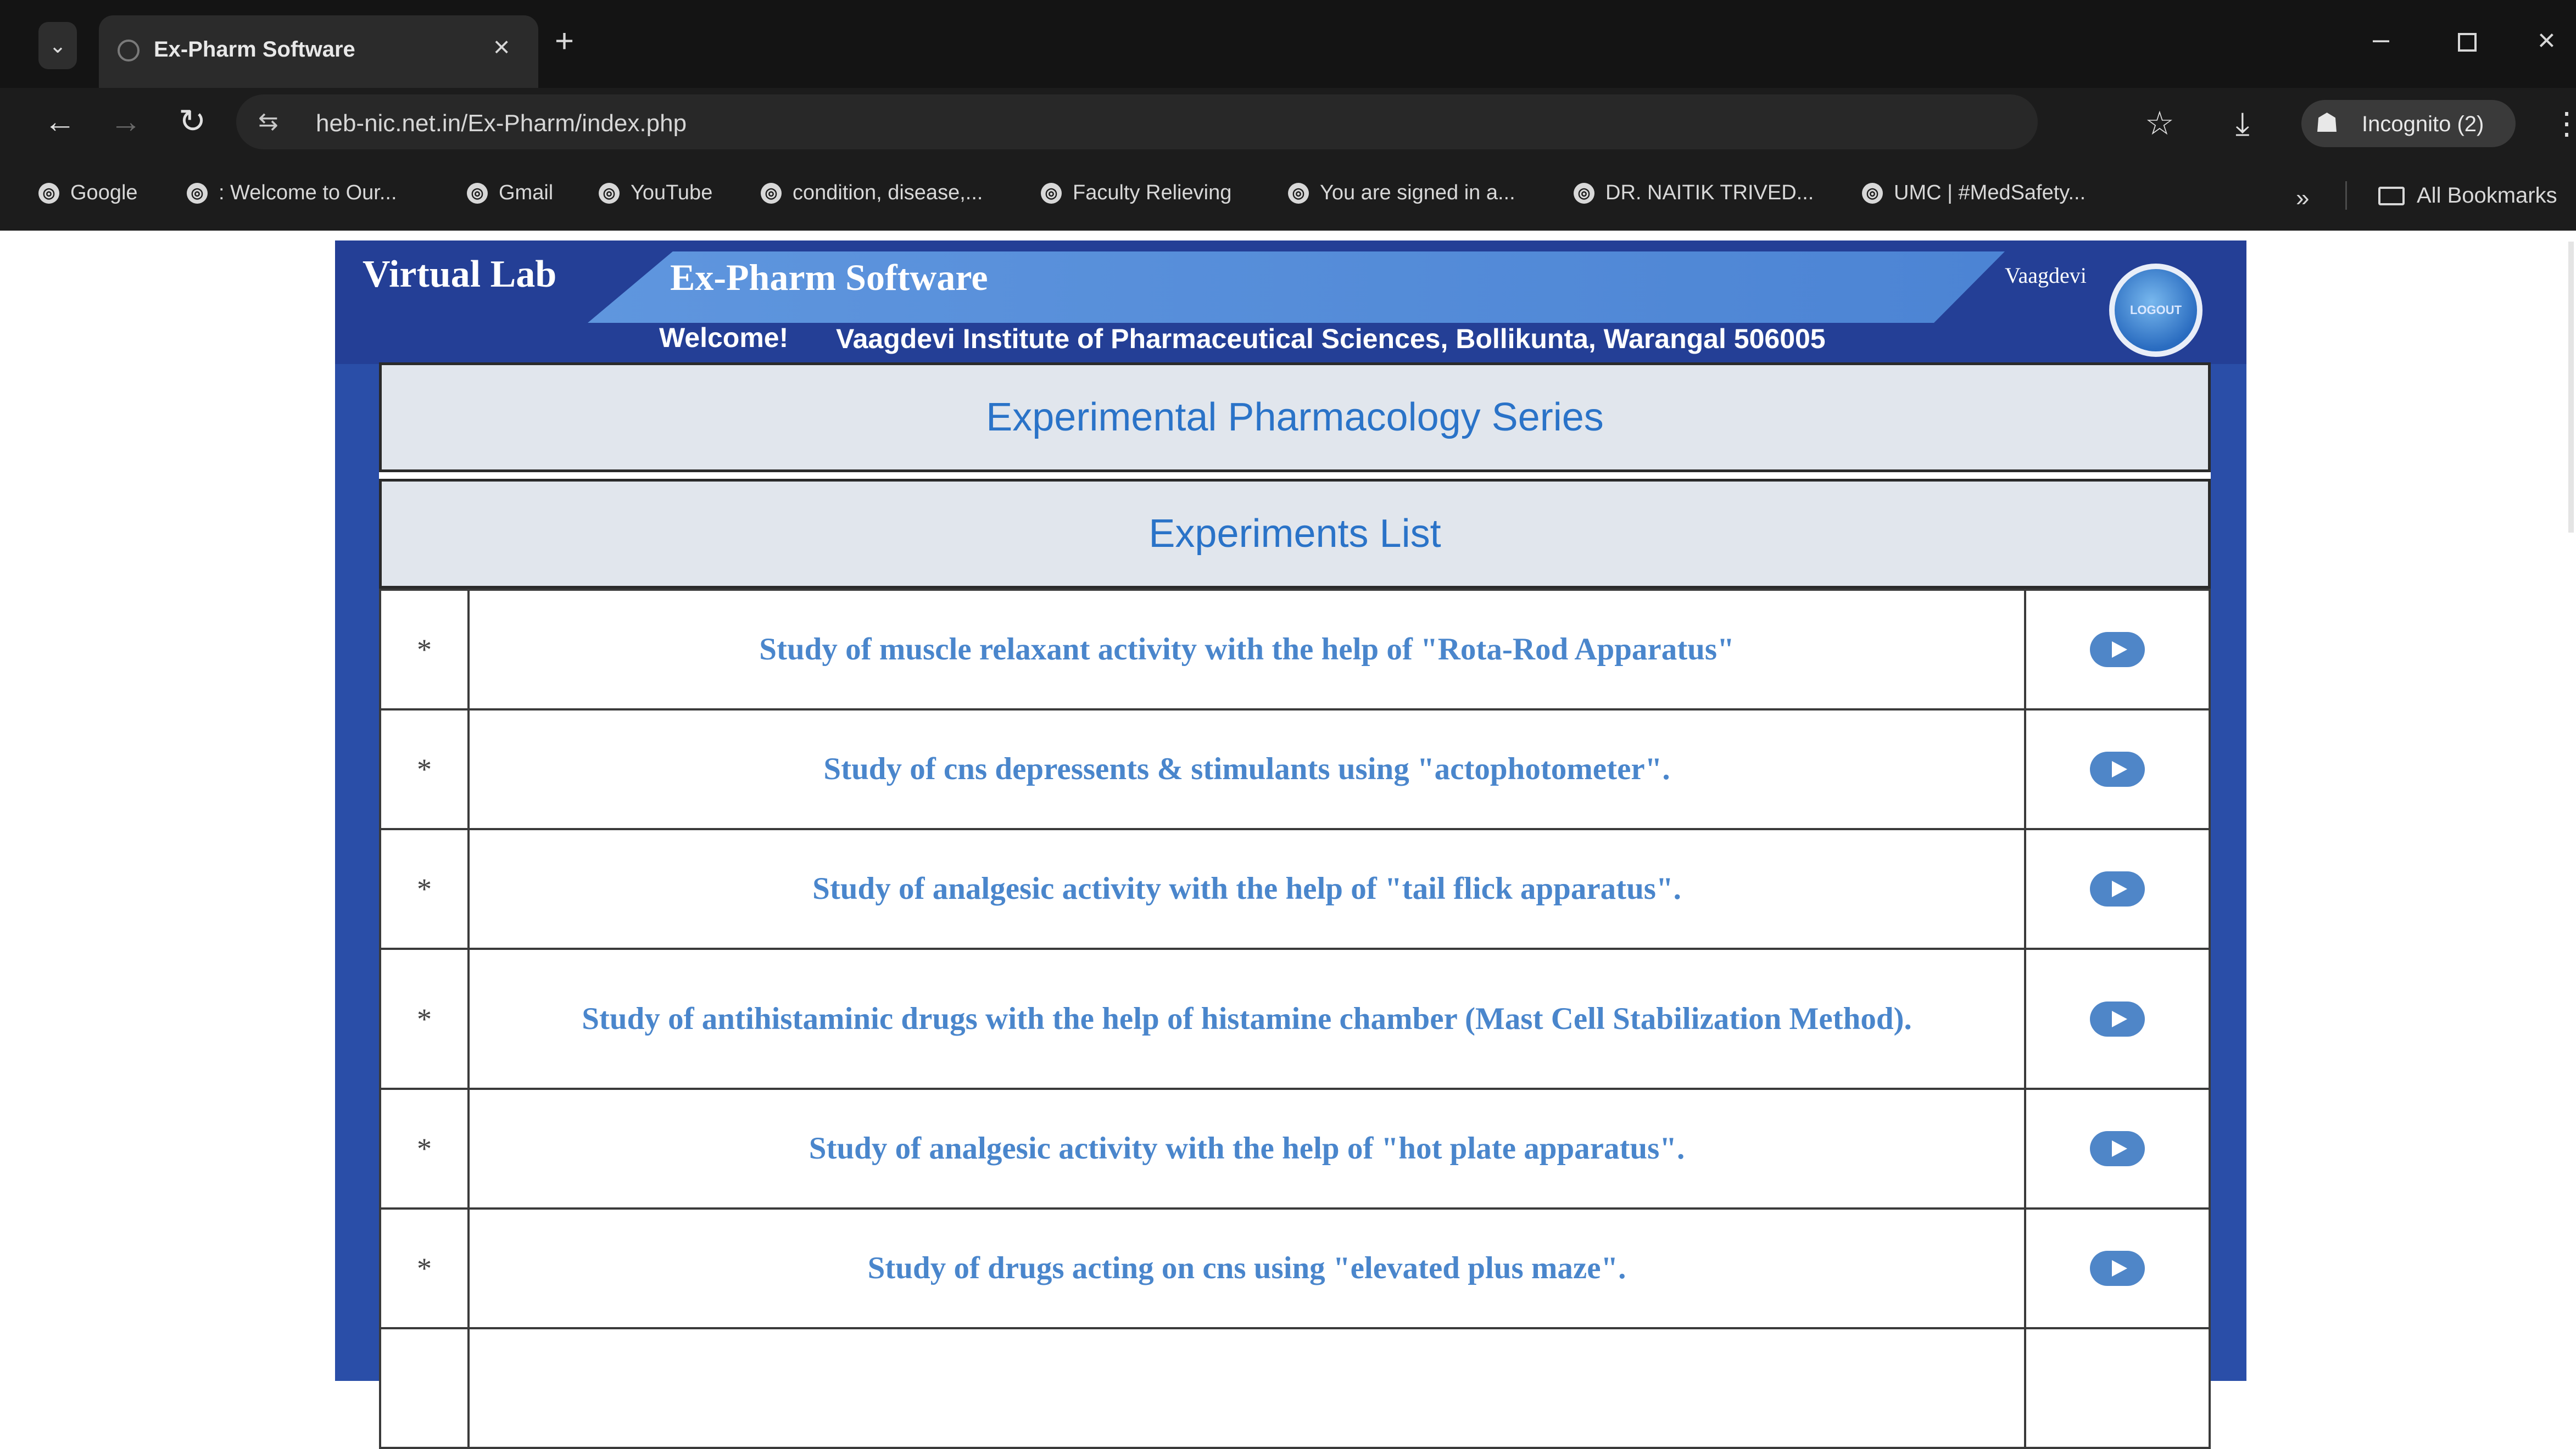 This screenshot has width=2576, height=1449. I want to click on table-row, so click(1295, 1388).